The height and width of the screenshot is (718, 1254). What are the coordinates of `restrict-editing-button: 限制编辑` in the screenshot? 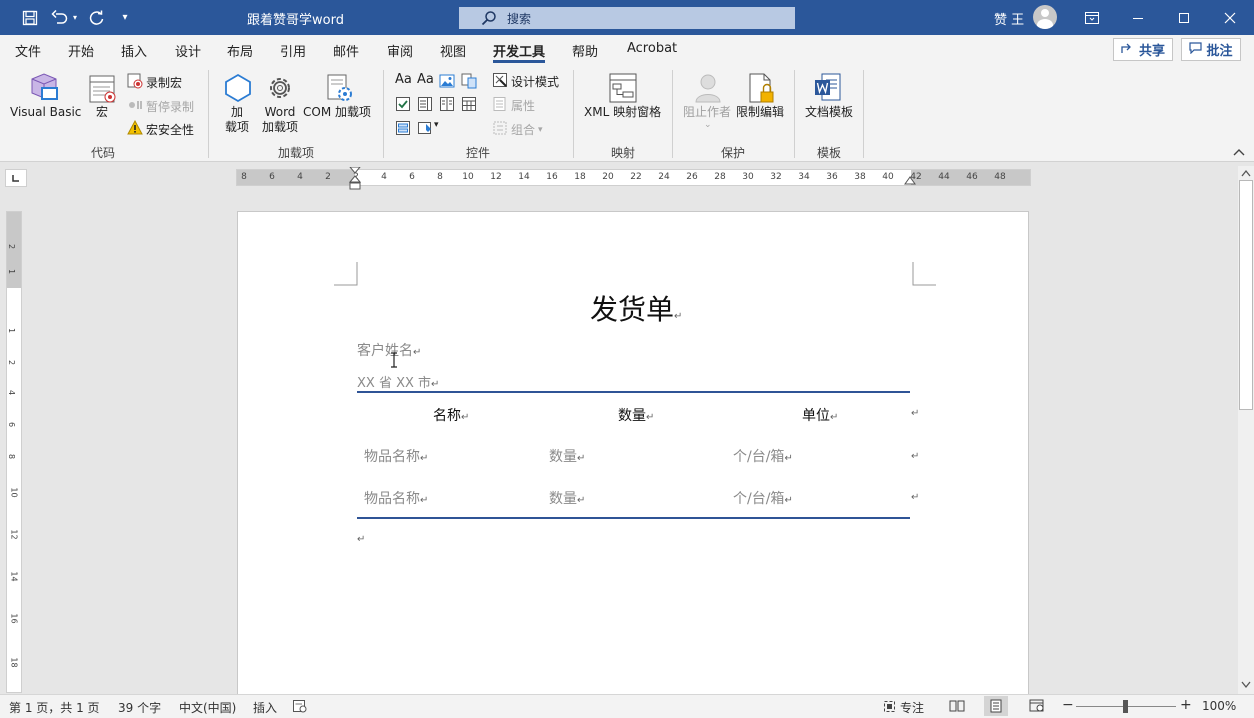 It's located at (760, 112).